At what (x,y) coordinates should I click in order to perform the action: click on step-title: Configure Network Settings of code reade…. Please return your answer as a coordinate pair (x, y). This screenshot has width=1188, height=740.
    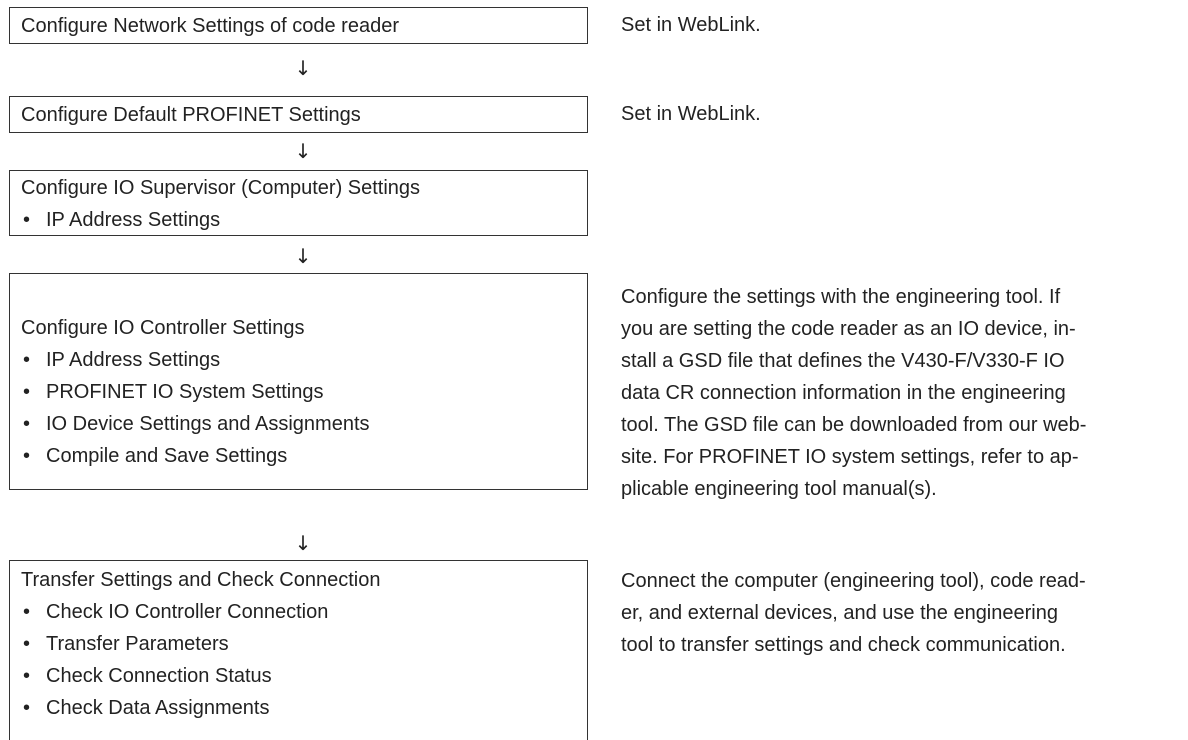
    Looking at the image, I should click on (210, 26).